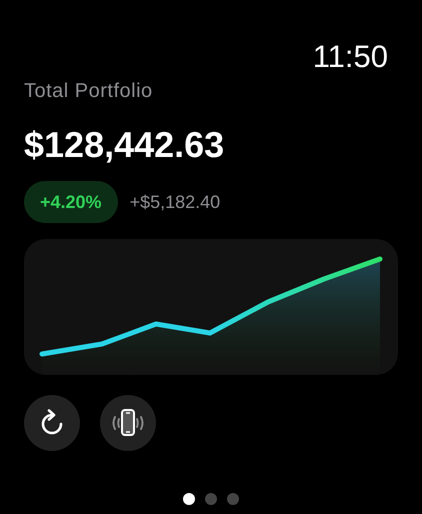 This screenshot has width=422, height=514. Describe the element at coordinates (89, 91) in the screenshot. I see `portfolio-title: Total Portfolio` at that location.